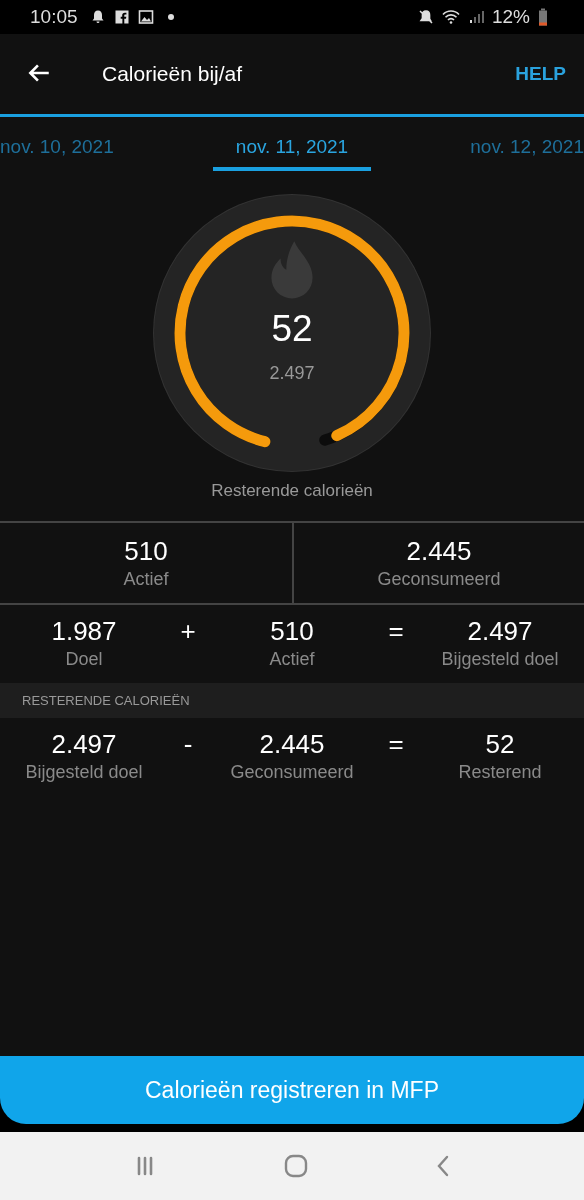  What do you see at coordinates (296, 1166) in the screenshot?
I see `home-icon` at bounding box center [296, 1166].